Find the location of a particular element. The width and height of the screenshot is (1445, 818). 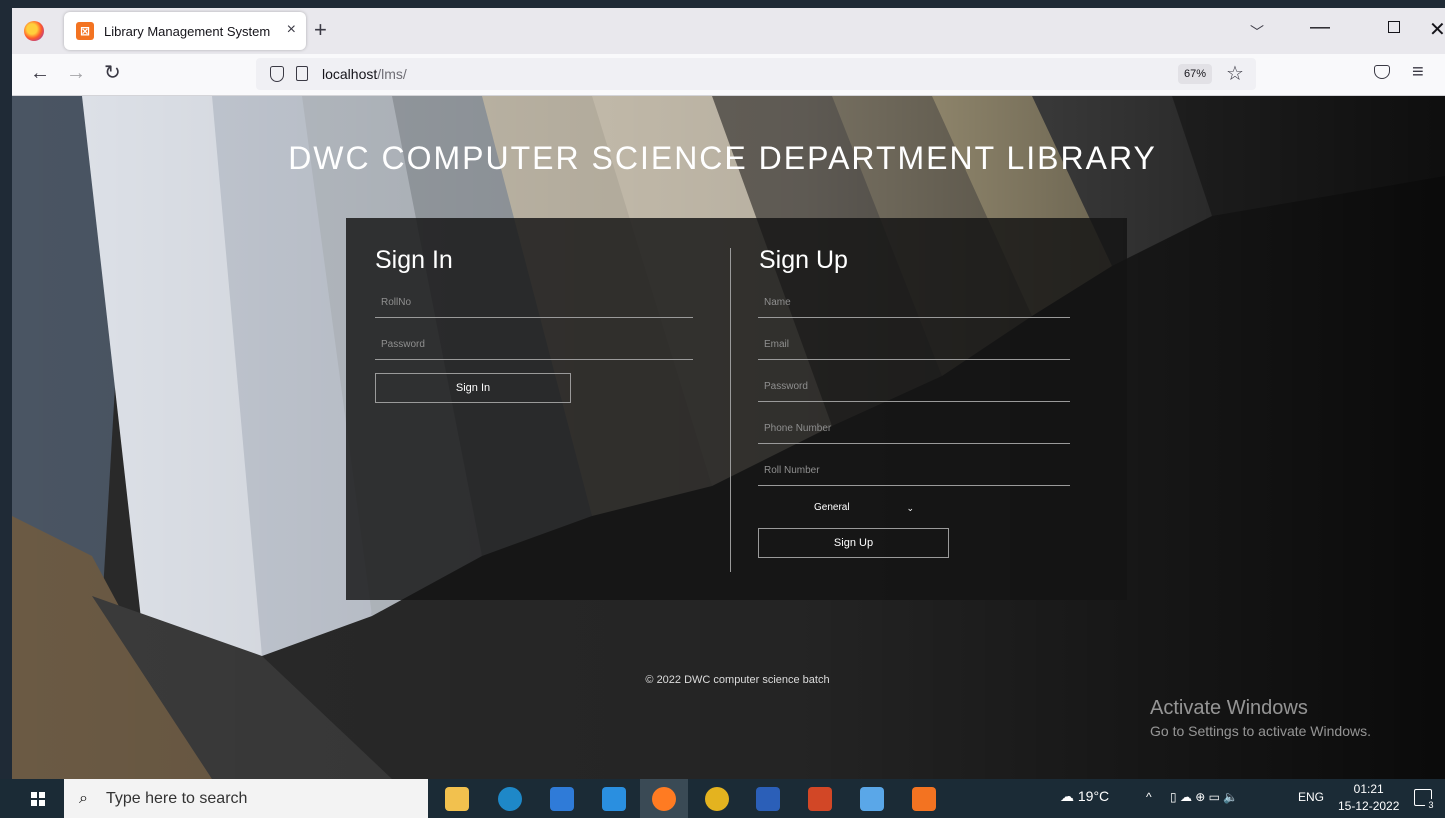

firefox-icon is located at coordinates (34, 31).